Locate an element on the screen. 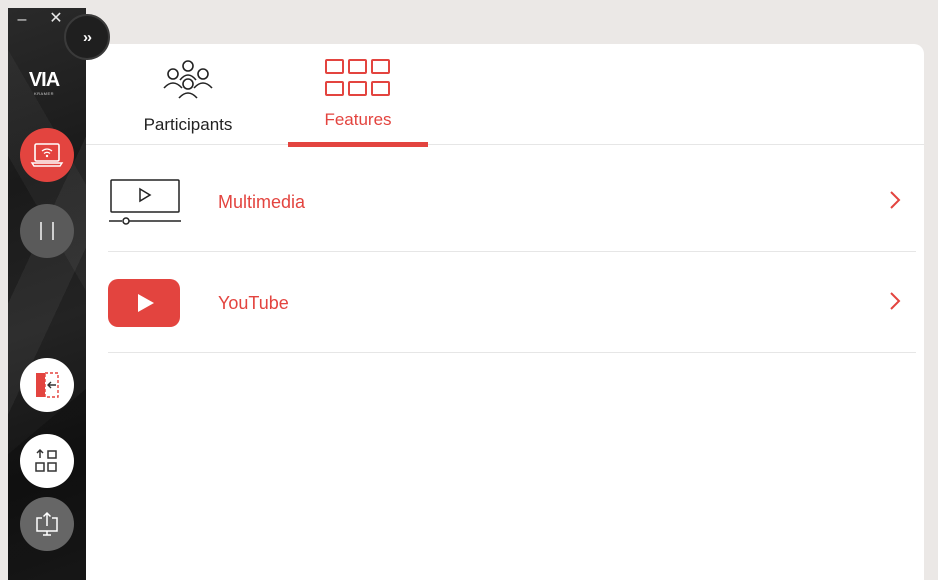  cast-button is located at coordinates (47, 155).